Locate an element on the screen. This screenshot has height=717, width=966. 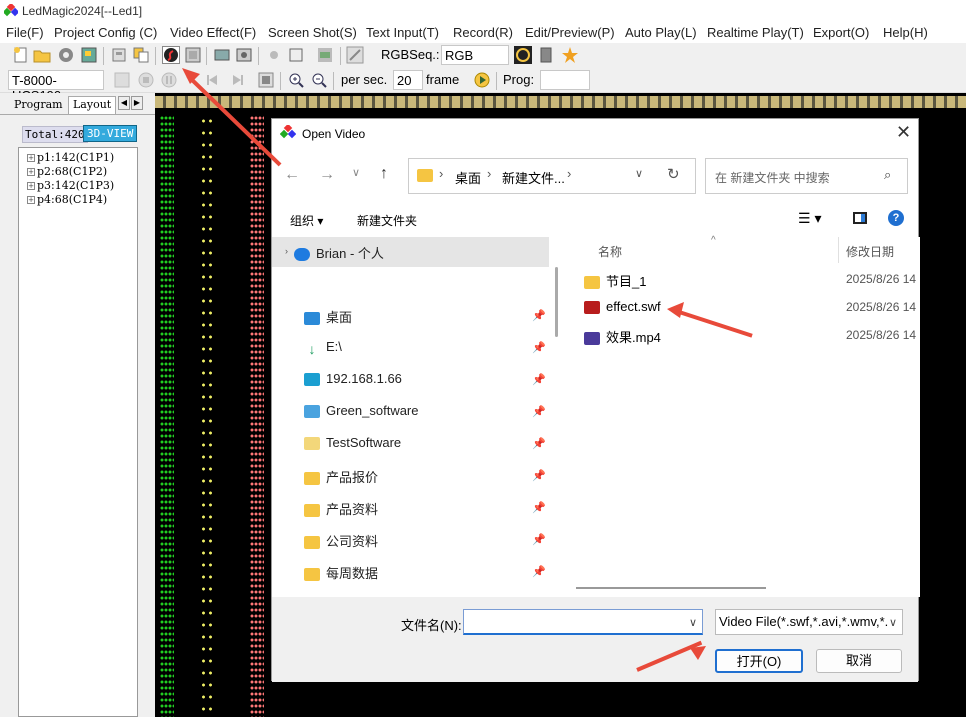
view-options-icon: ☰ ▾ is located at coordinates (809, 218).